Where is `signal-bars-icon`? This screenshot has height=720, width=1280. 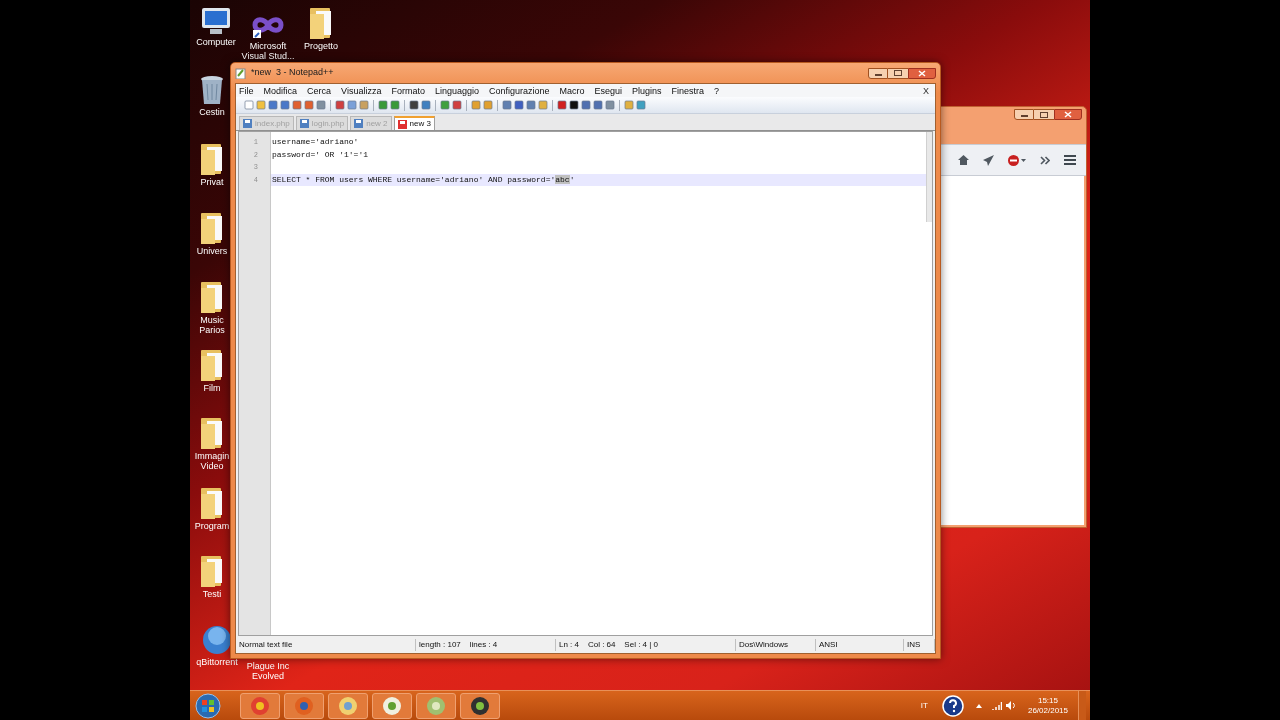 signal-bars-icon is located at coordinates (996, 705).